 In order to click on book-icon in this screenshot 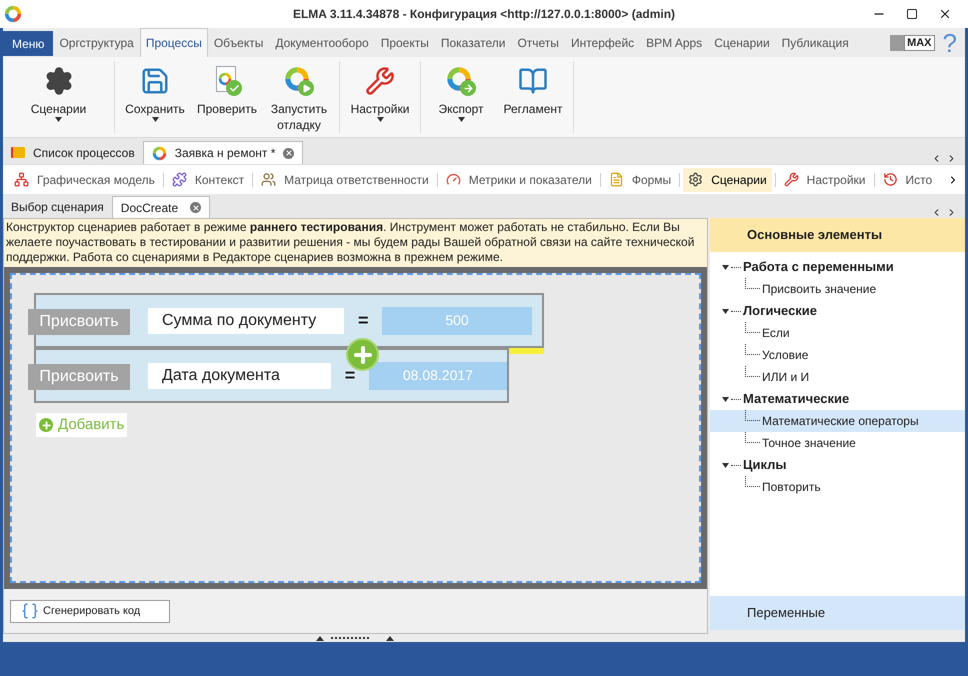, I will do `click(533, 81)`.